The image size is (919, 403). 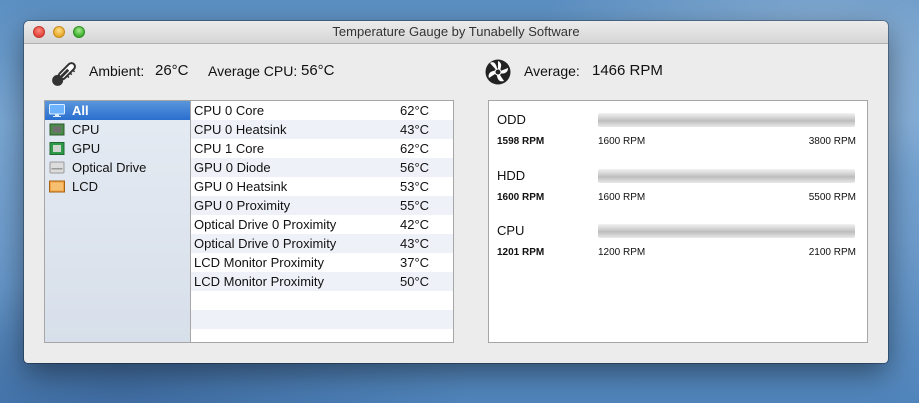 What do you see at coordinates (832, 197) in the screenshot?
I see `fan-max-rpm: 5500 RPM` at bounding box center [832, 197].